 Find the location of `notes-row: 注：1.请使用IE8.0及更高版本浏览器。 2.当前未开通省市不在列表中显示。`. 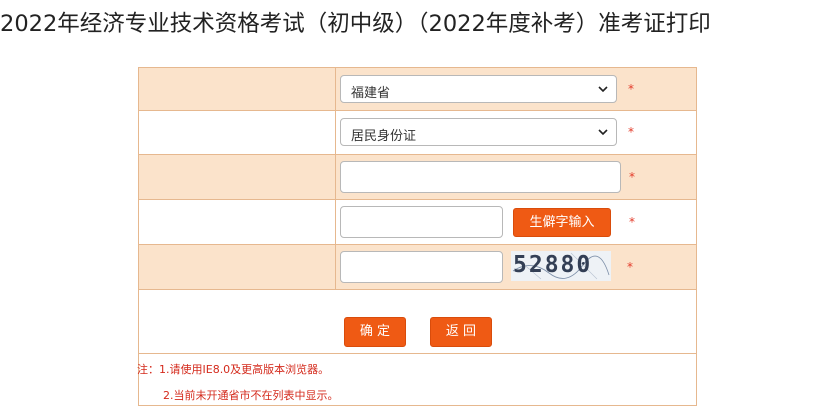

notes-row: 注：1.请使用IE8.0及更高版本浏览器。 2.当前未开通省市不在列表中显示。 is located at coordinates (416, 379).